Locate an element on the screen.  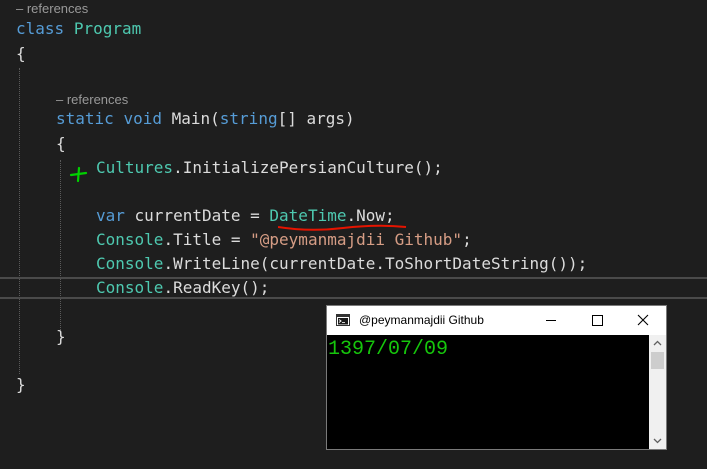
call-initialize-persian-culture: .InitializePersianCulture(); is located at coordinates (308, 167).